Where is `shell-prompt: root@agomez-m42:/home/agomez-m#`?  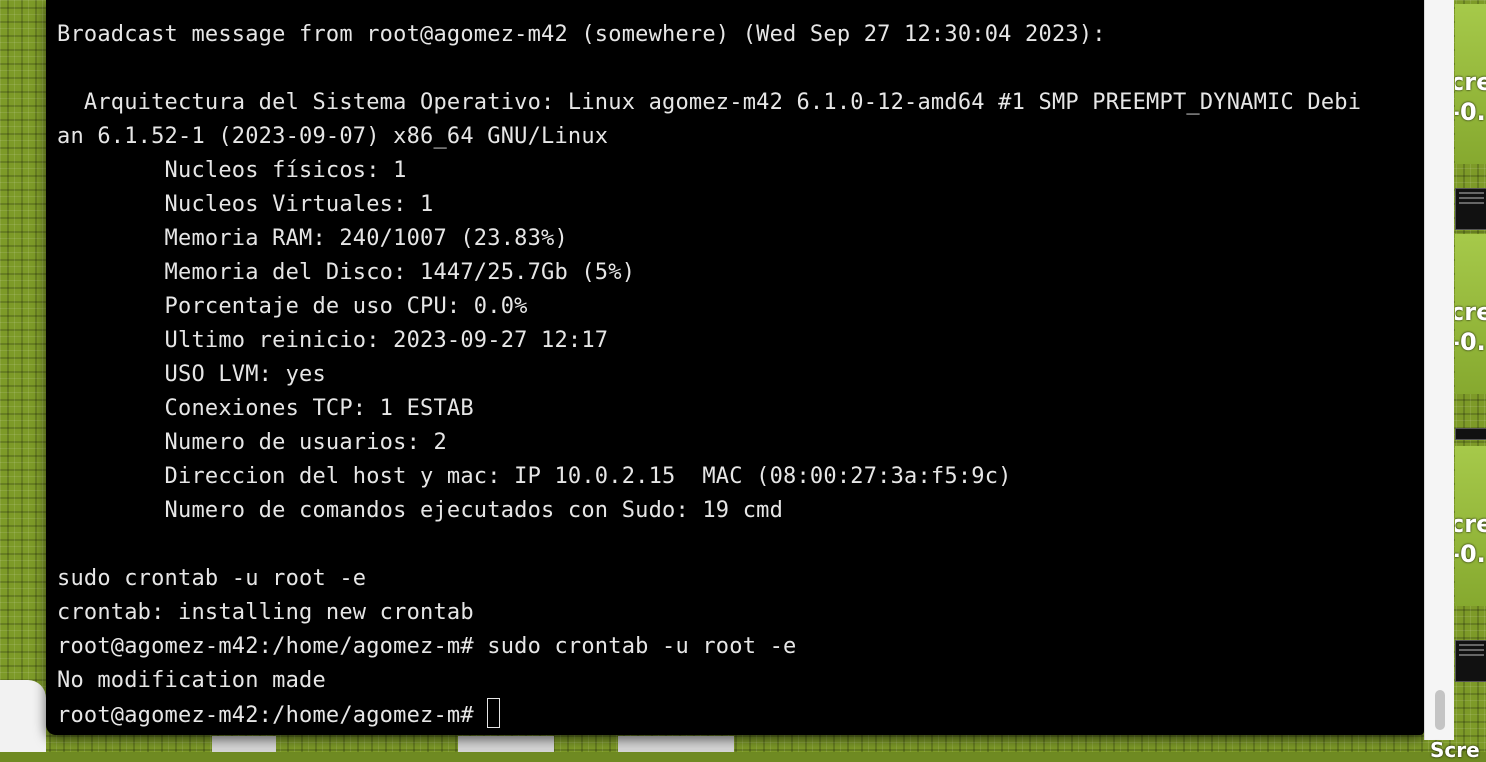 shell-prompt: root@agomez-m42:/home/agomez-m# is located at coordinates (272, 715).